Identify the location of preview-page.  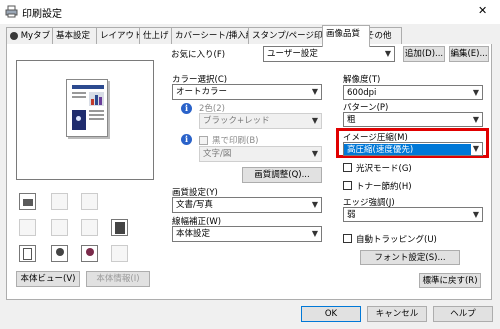
(87, 108).